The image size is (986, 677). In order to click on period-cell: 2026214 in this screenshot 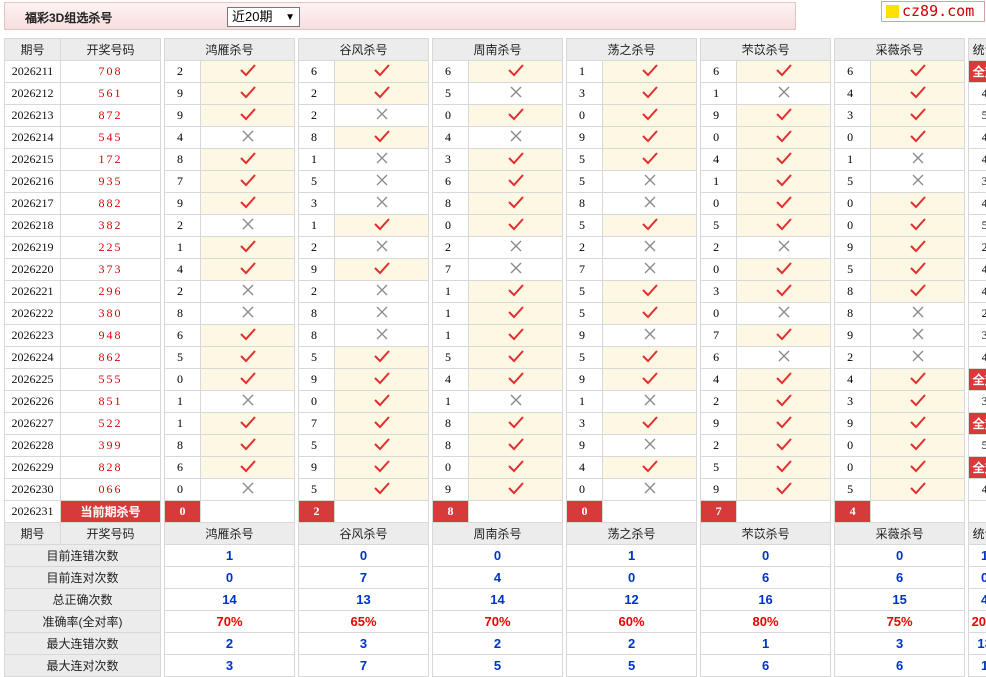, I will do `click(32, 137)`.